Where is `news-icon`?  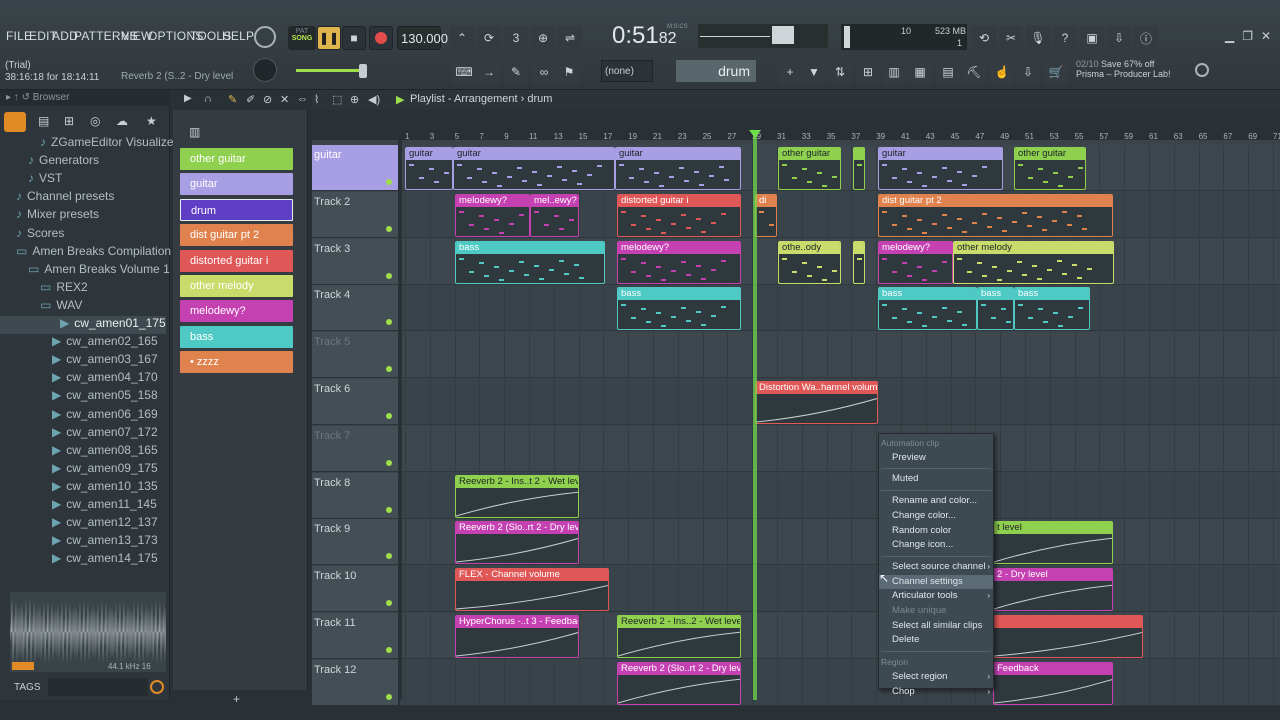
news-icon is located at coordinates (1202, 70).